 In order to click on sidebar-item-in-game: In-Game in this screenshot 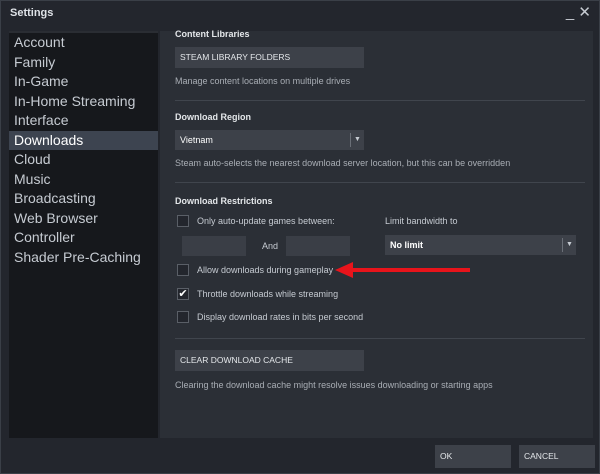, I will do `click(83, 82)`.